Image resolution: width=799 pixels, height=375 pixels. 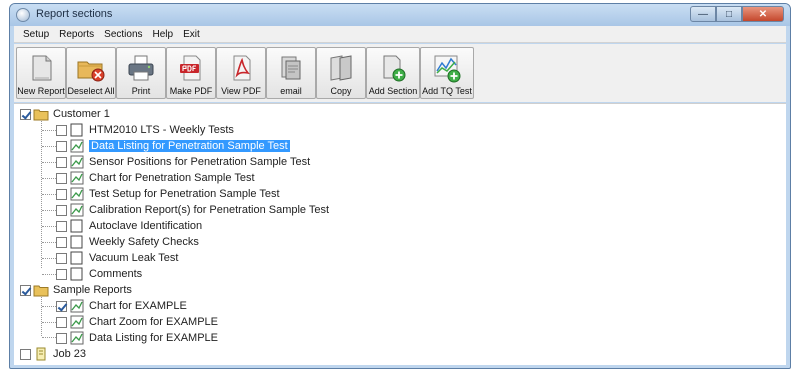 I want to click on email-icon, so click(x=291, y=68).